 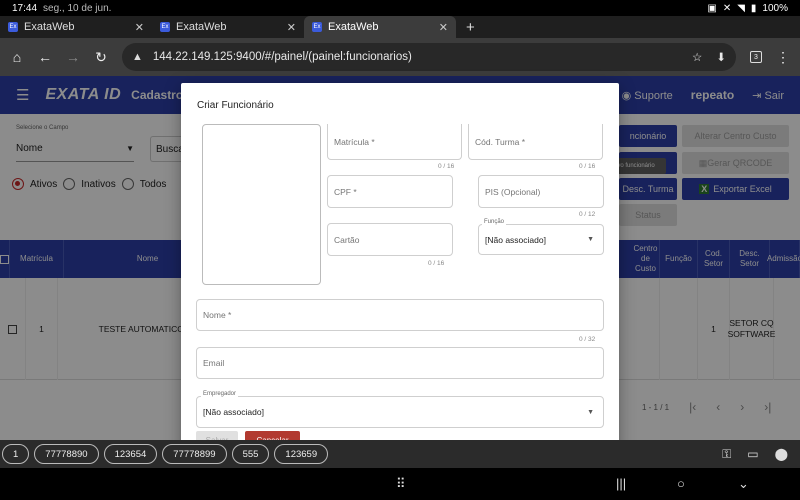 I want to click on cartao-field: Cartão, so click(x=390, y=239).